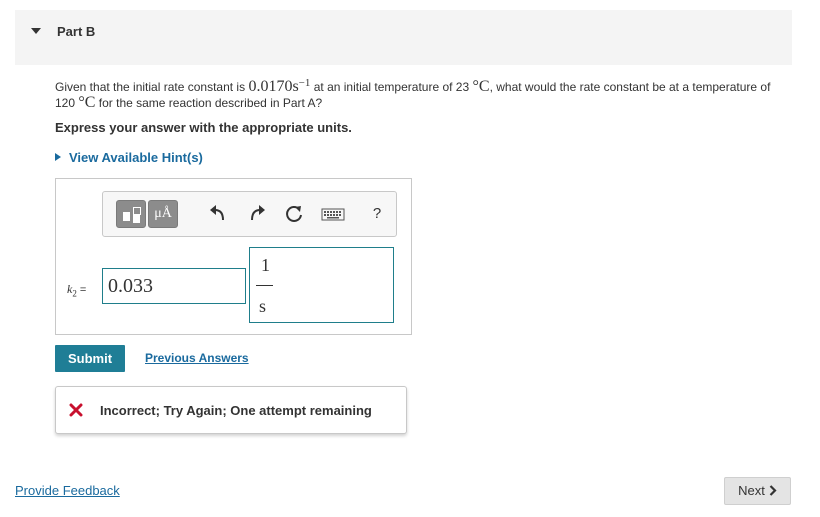 The width and height of the screenshot is (820, 517). Describe the element at coordinates (83, 290) in the screenshot. I see `equals-sign: =` at that location.